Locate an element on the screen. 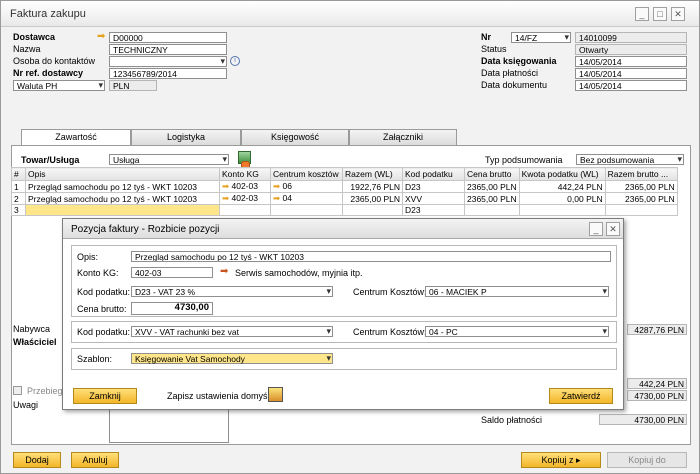 This screenshot has width=700, height=474. zamknij-button: Zamknij is located at coordinates (105, 396).